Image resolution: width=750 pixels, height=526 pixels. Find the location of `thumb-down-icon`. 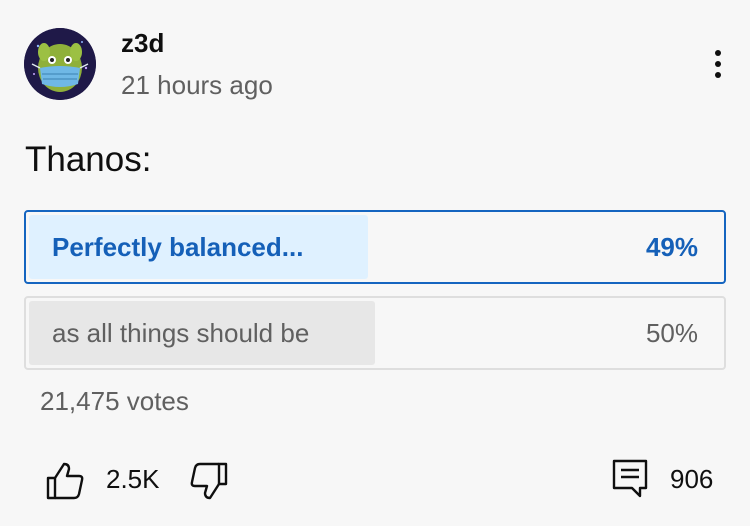

thumb-down-icon is located at coordinates (209, 481).